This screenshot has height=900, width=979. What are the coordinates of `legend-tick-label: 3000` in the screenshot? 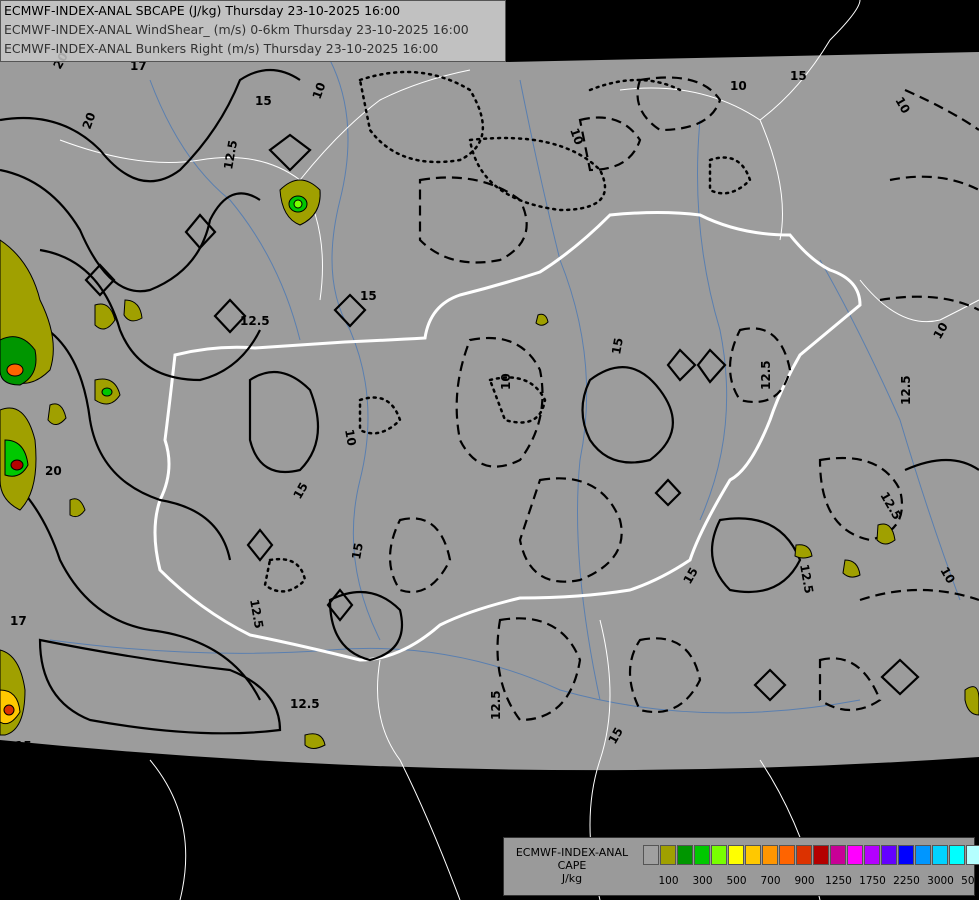 It's located at (940, 881).